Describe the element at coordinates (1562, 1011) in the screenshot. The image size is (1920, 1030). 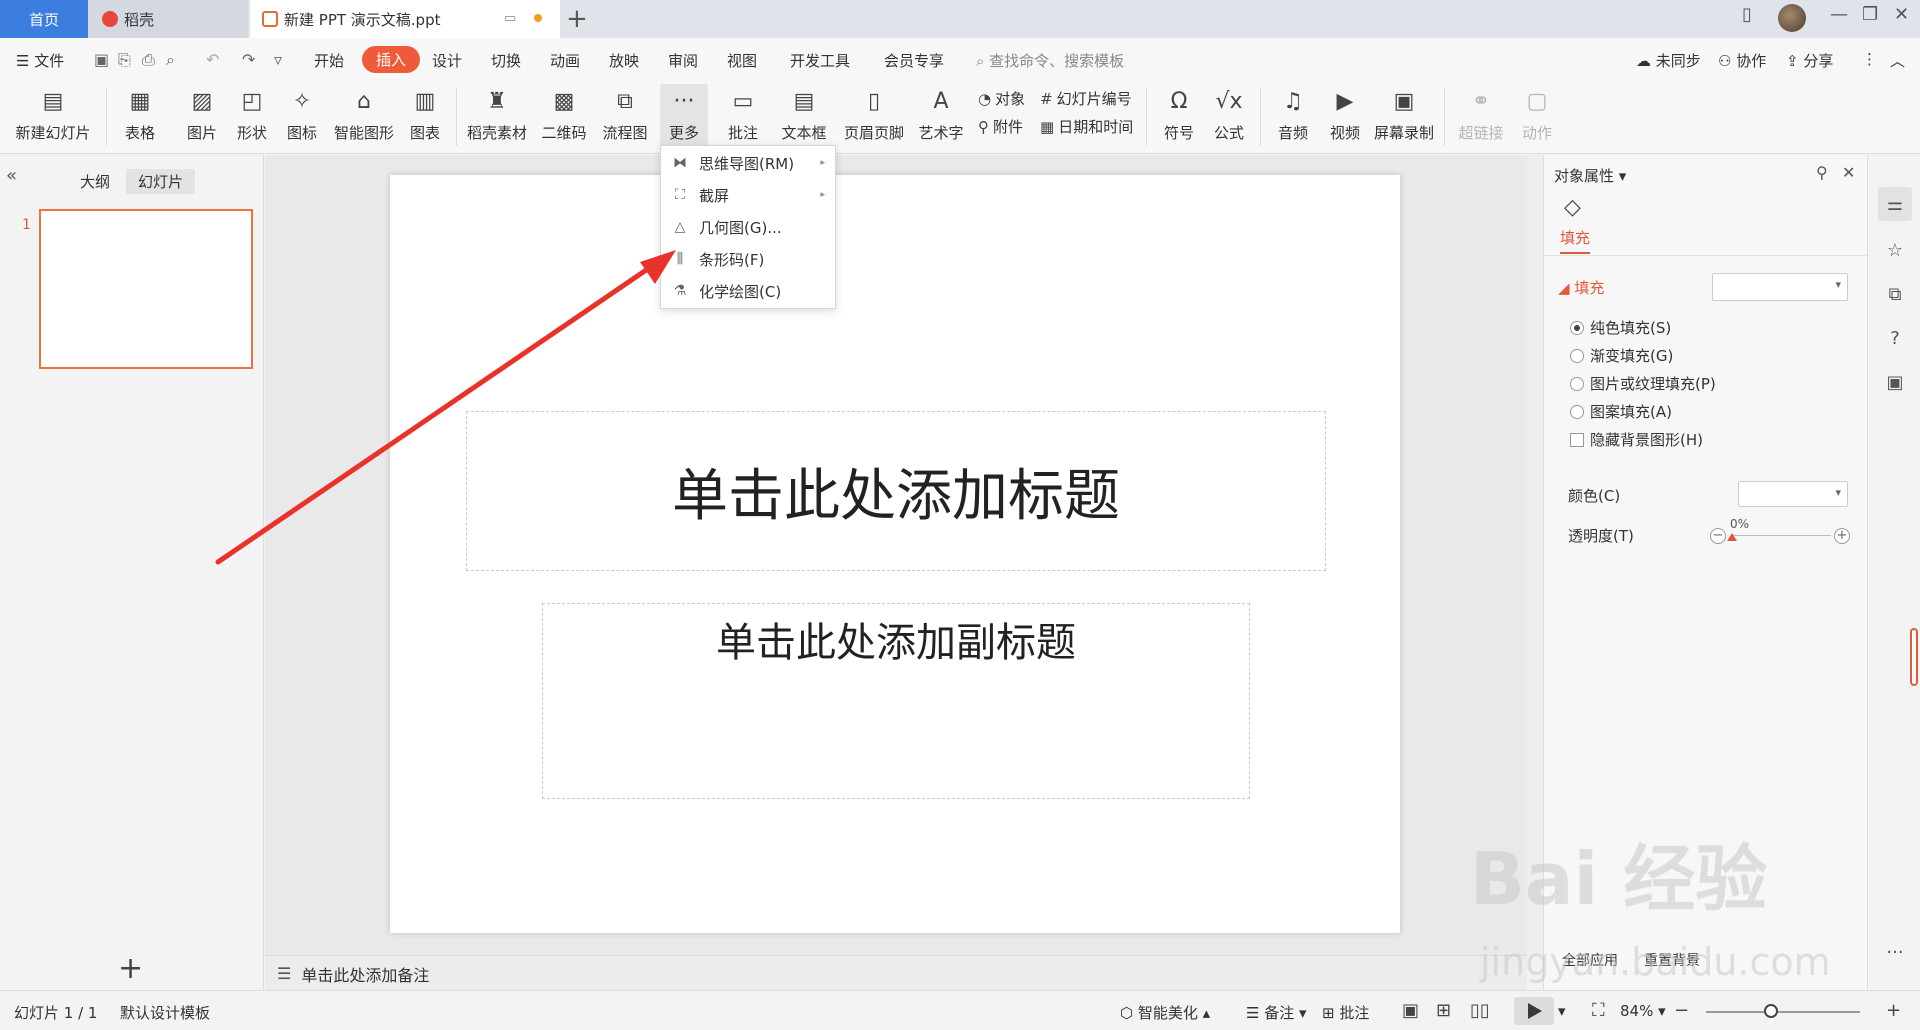
I see `play-options-icon: ▾` at that location.